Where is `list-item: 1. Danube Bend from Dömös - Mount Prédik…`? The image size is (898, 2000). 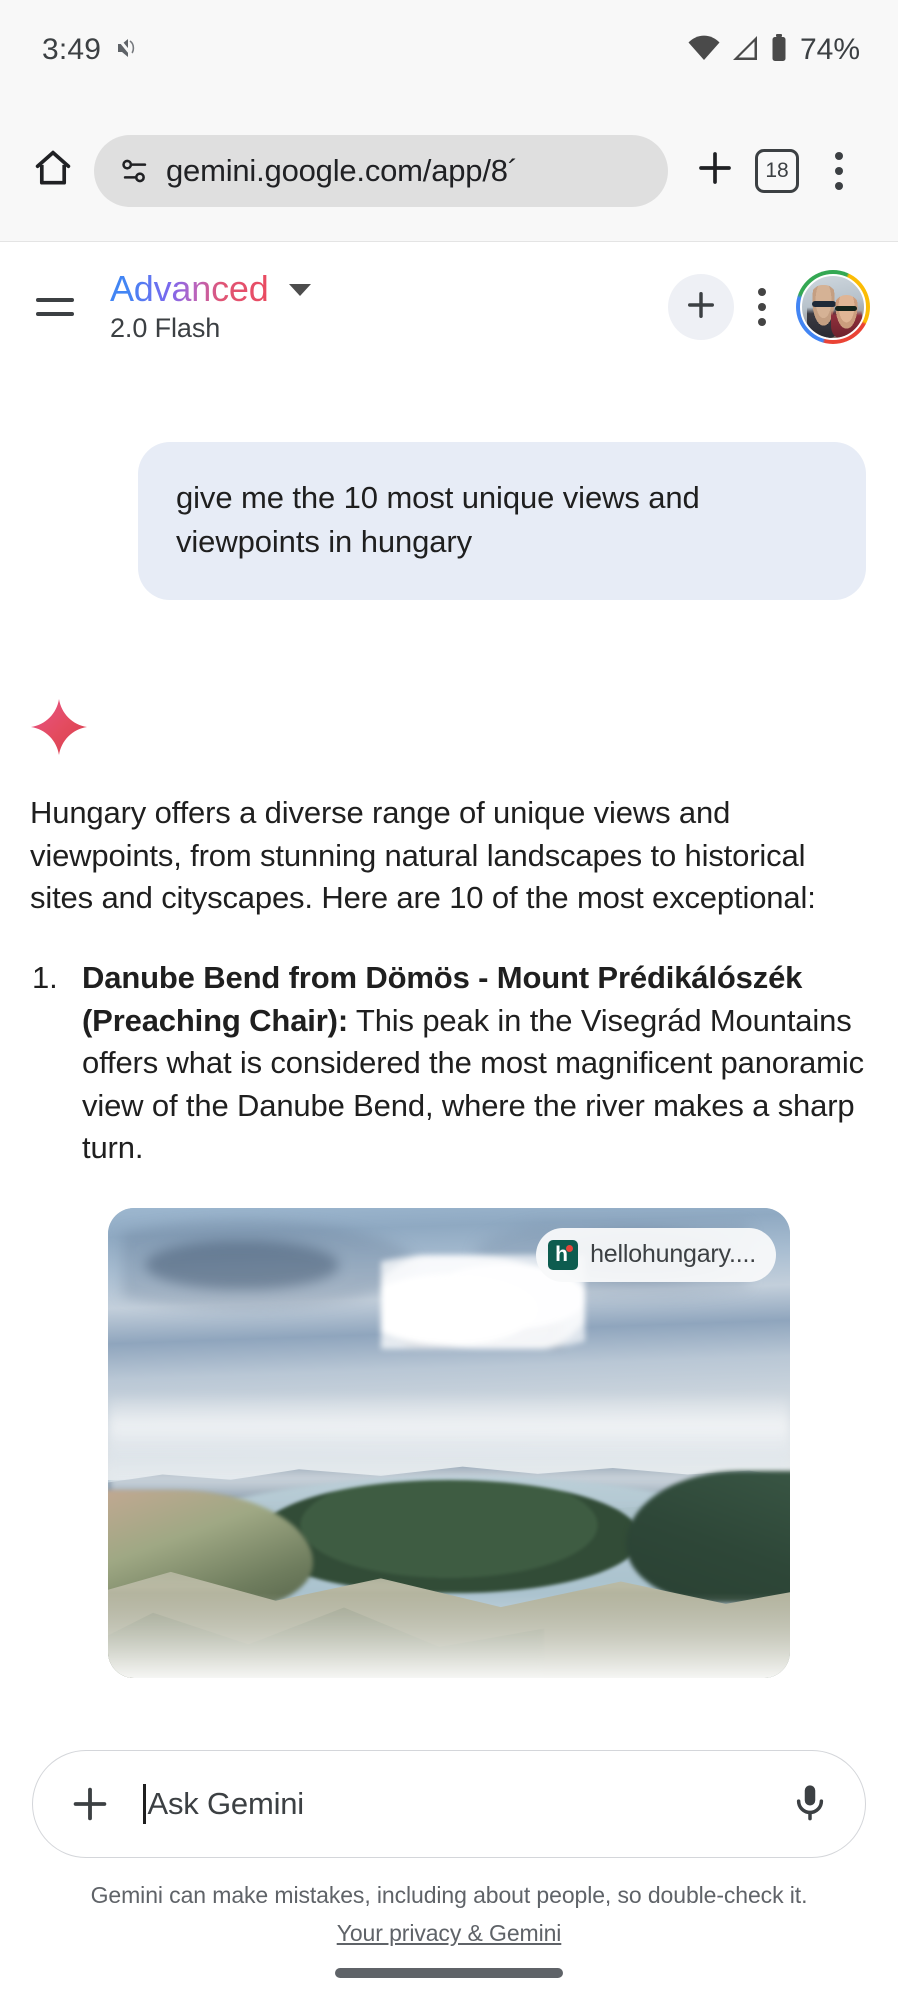
list-item: 1. Danube Bend from Dömös - Mount Prédik… is located at coordinates (453, 1063).